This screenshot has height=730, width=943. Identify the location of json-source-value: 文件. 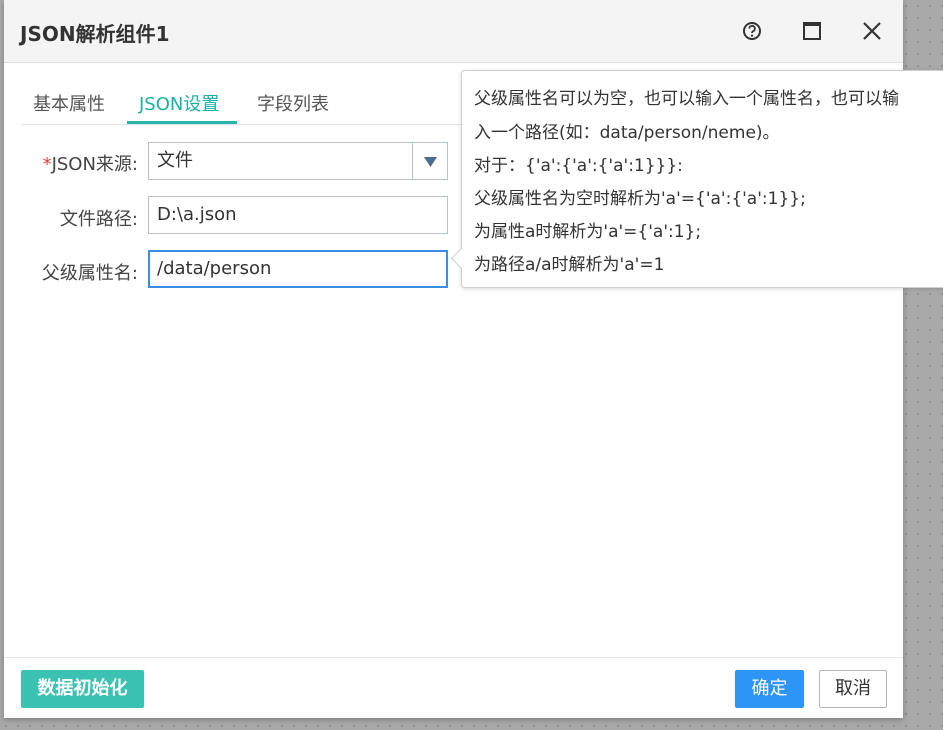
(175, 160).